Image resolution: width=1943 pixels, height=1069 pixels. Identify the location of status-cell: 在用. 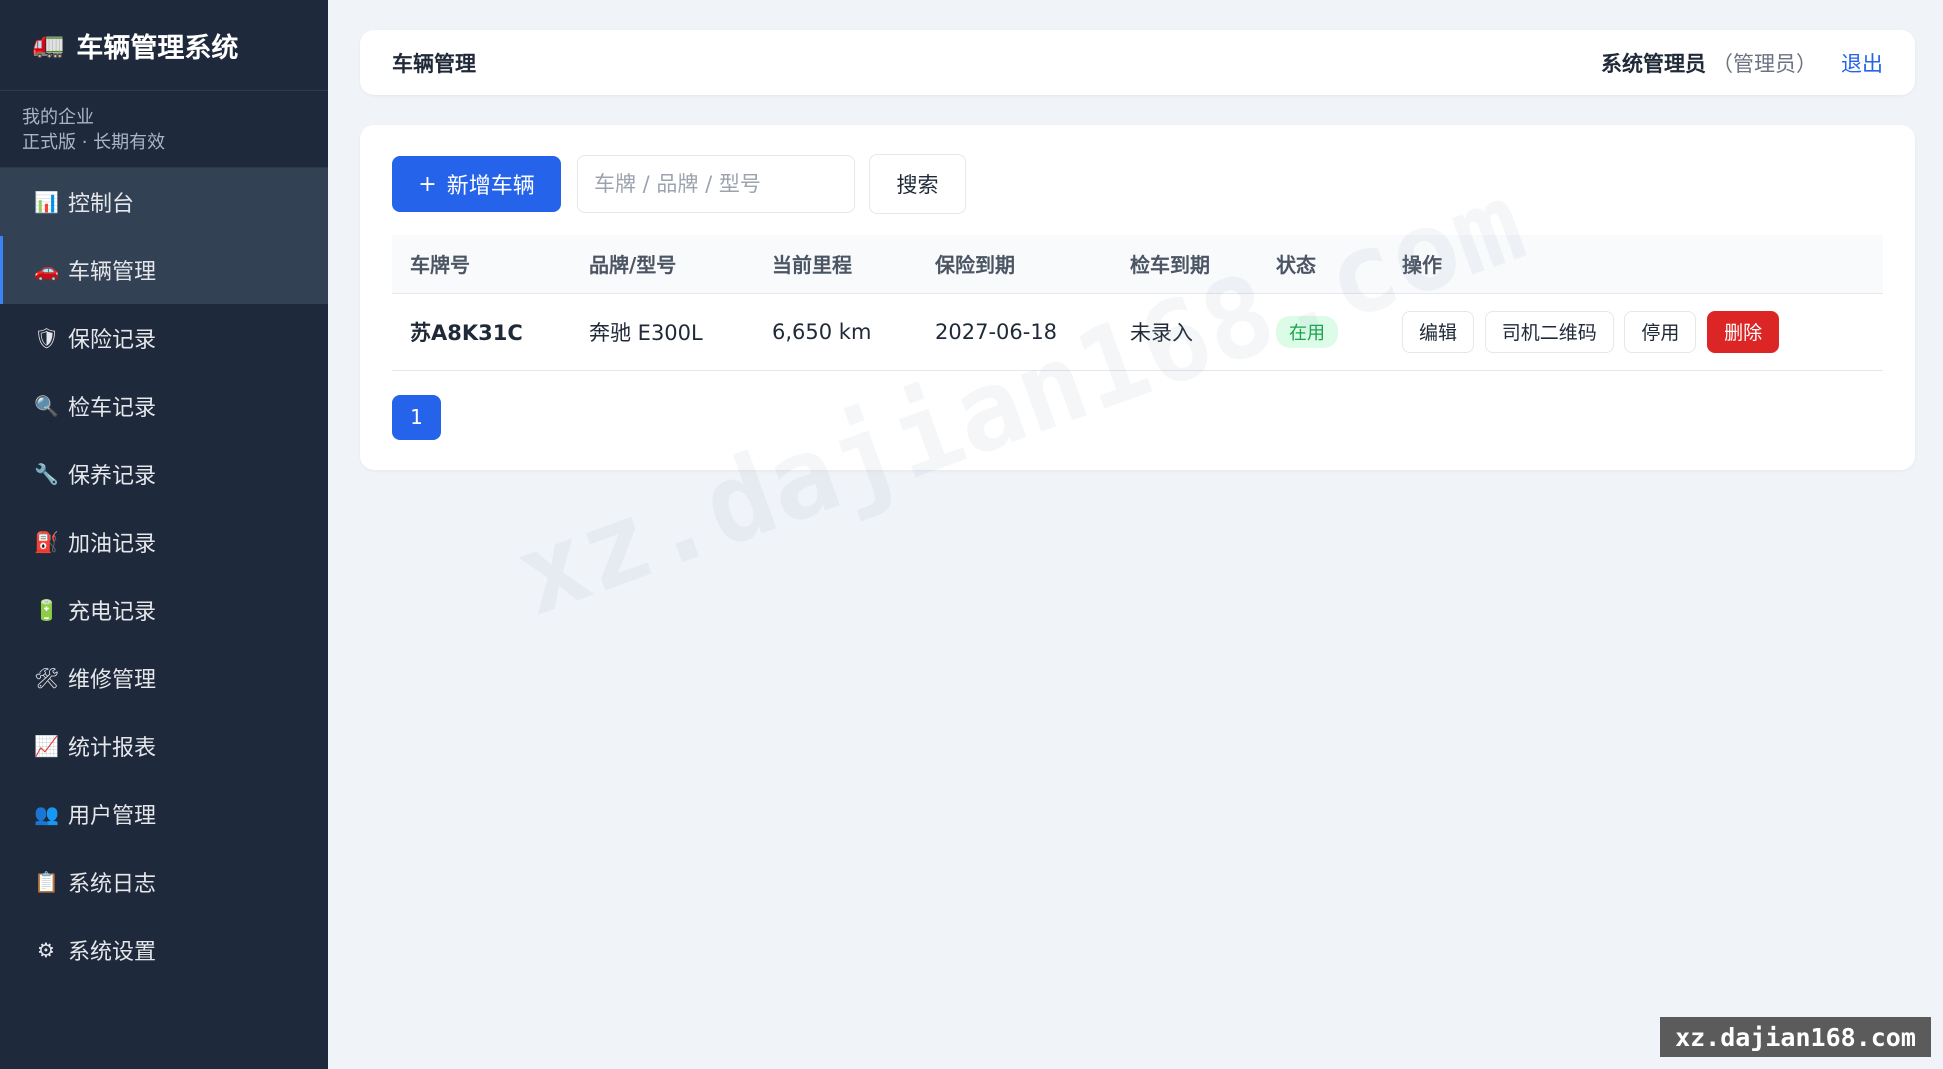
(1321, 332).